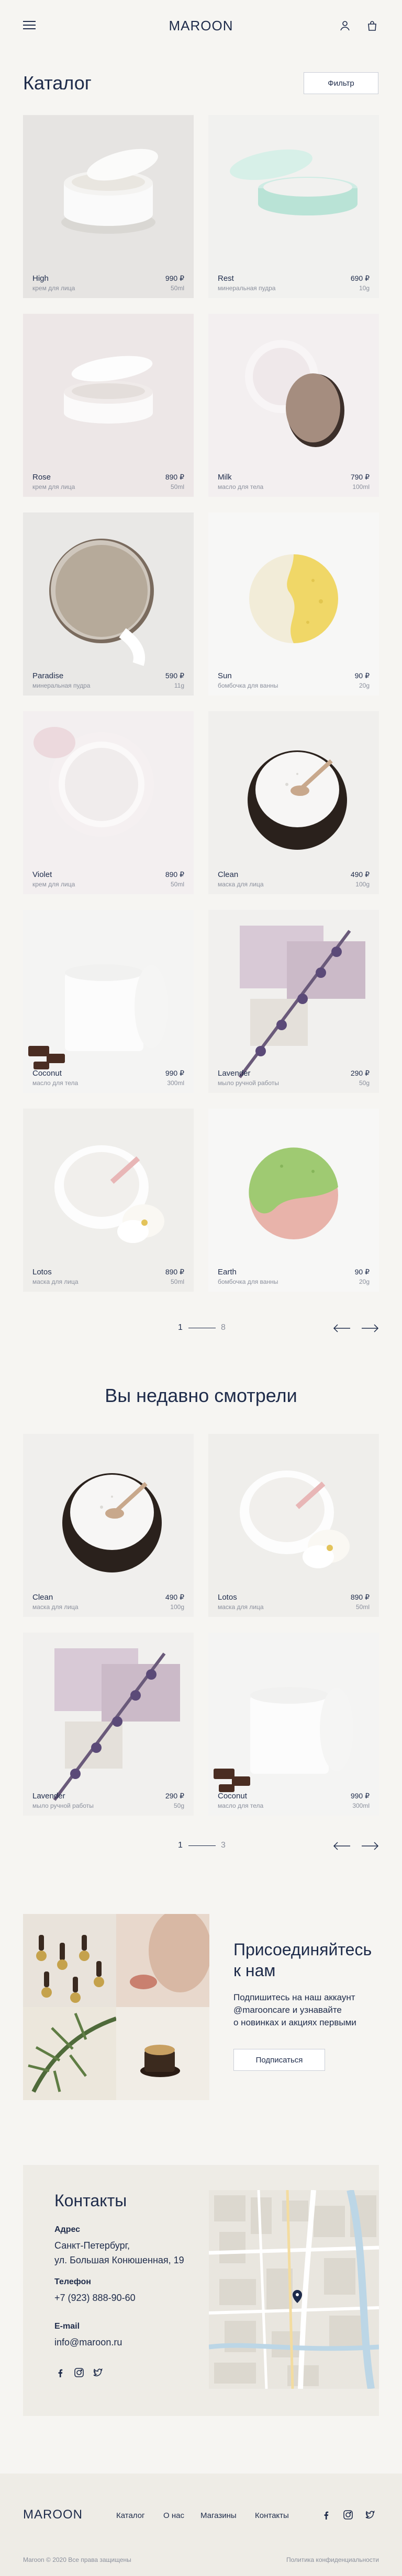 The image size is (402, 2576). I want to click on product-price: 790 ₽, so click(360, 477).